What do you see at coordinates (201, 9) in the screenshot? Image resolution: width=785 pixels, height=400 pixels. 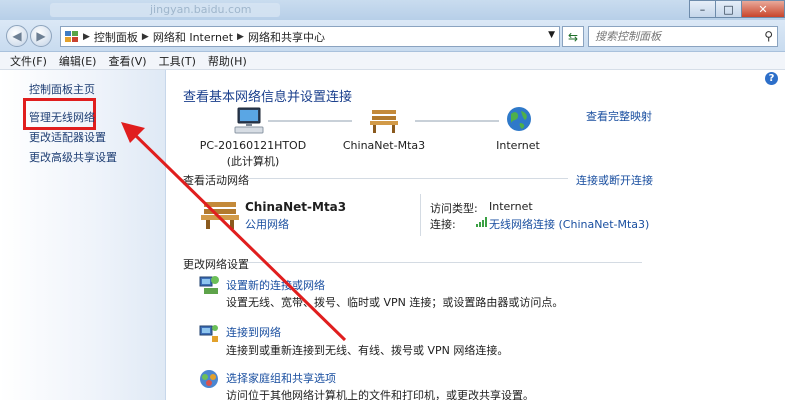 I see `title-ghost-url: jingyan.baidu.com` at bounding box center [201, 9].